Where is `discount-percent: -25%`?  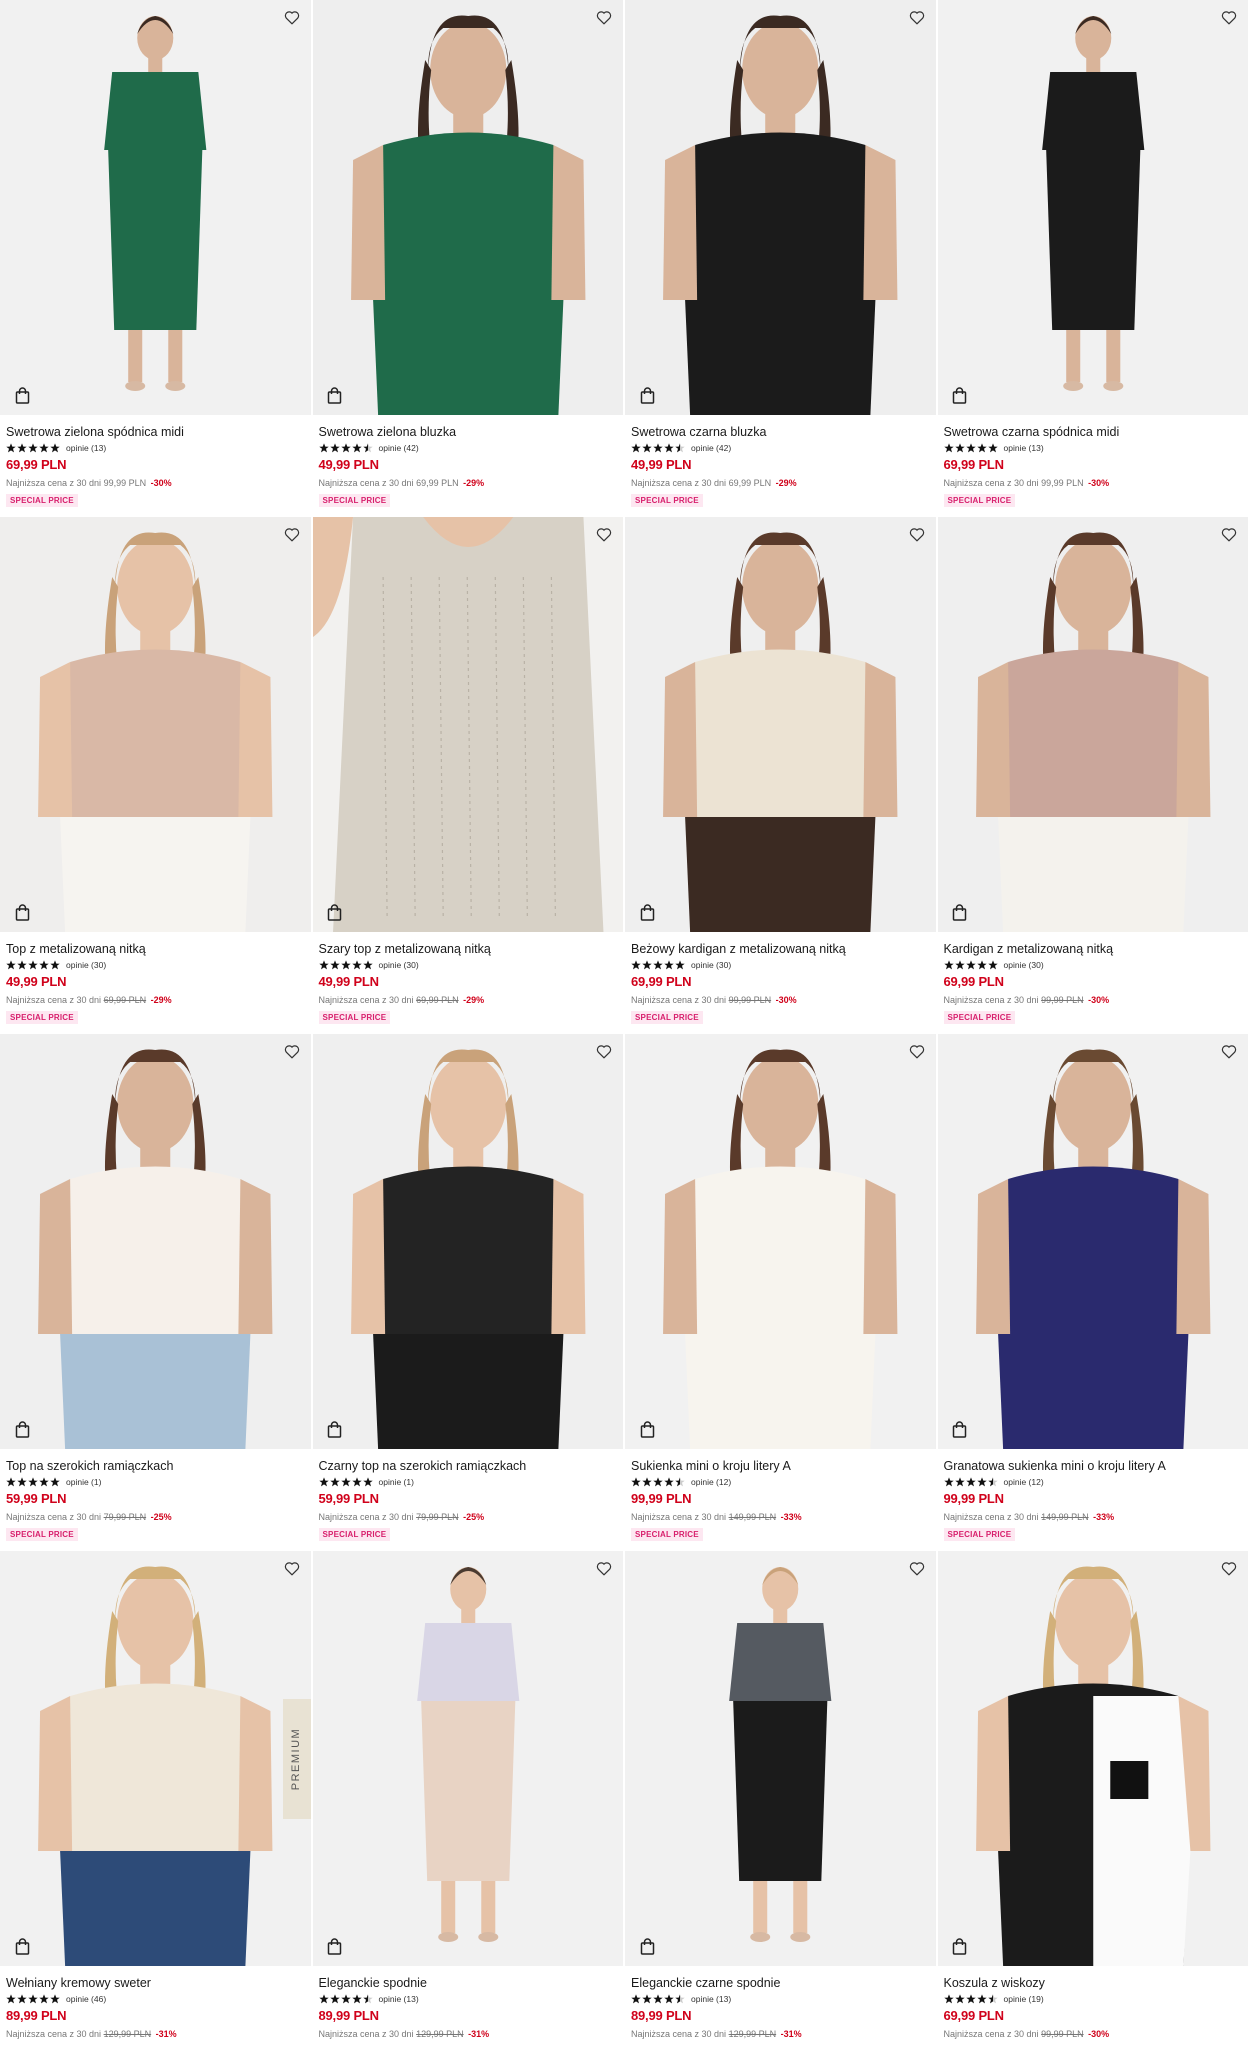
discount-percent: -25% is located at coordinates (474, 1517).